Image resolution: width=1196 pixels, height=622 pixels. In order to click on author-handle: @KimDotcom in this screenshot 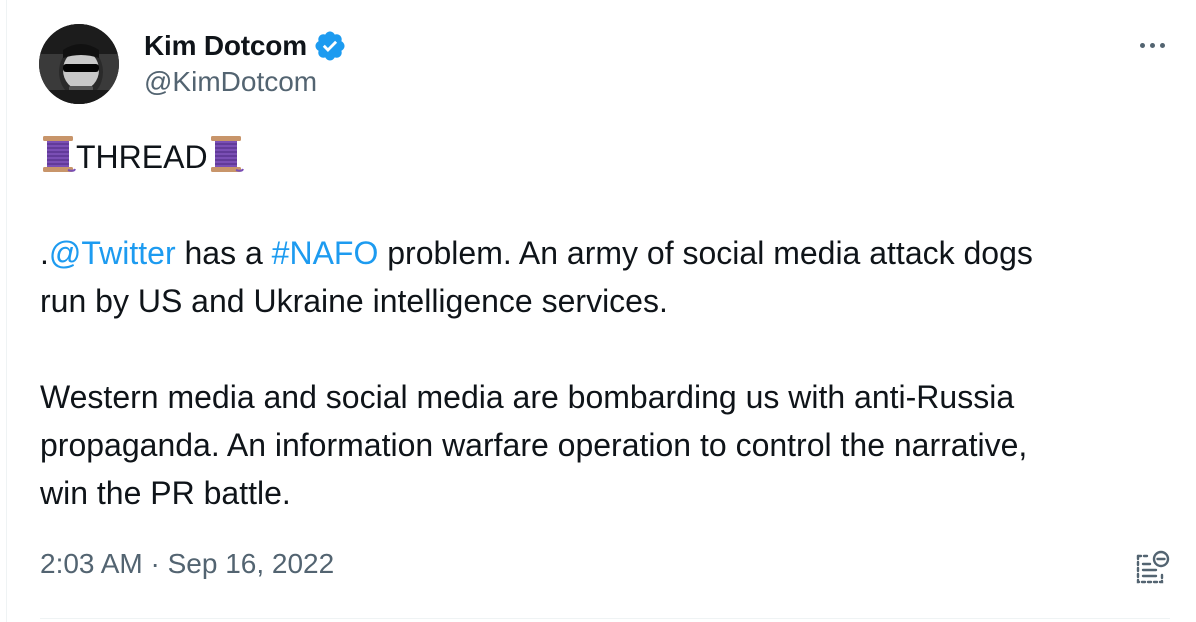, I will do `click(230, 82)`.